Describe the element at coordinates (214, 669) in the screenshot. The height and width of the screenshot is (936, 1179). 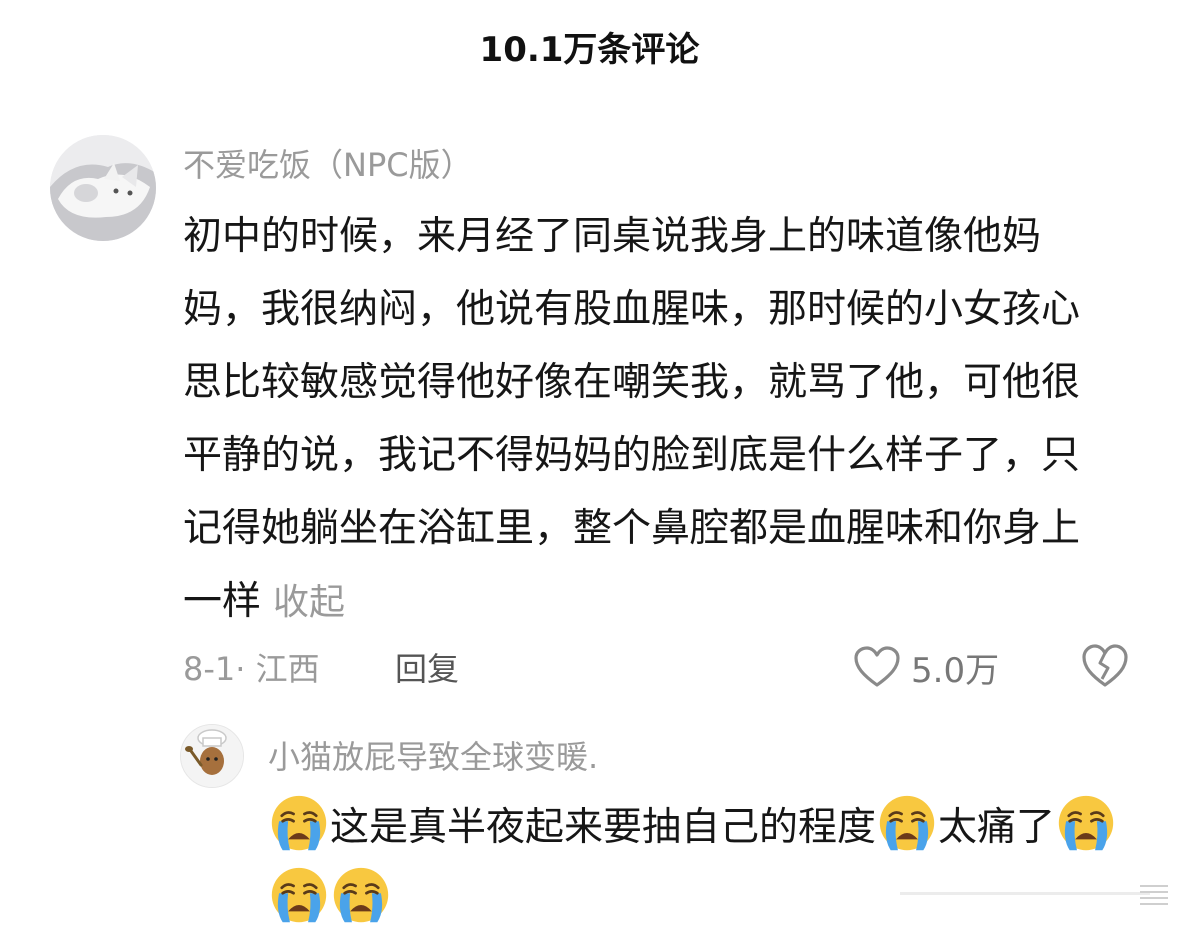
I see `comment-date: 8-1·` at that location.